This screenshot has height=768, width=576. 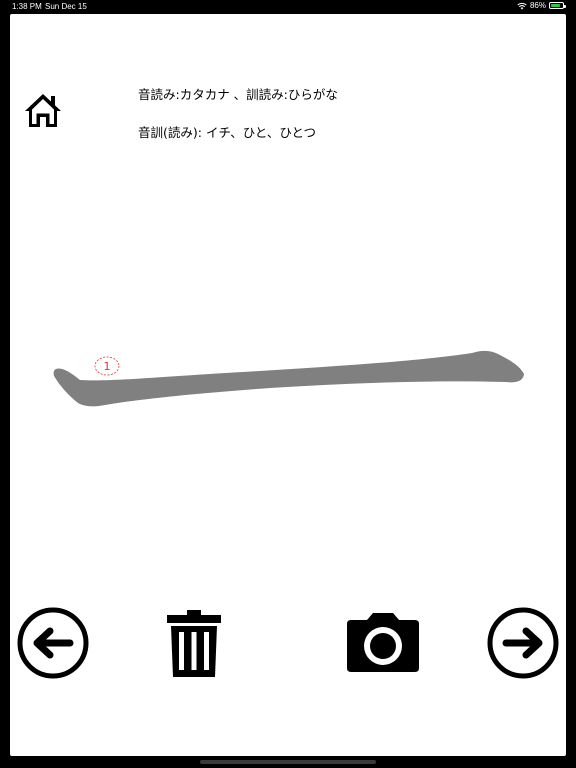 I want to click on kanji-stroke, so click(x=288, y=378).